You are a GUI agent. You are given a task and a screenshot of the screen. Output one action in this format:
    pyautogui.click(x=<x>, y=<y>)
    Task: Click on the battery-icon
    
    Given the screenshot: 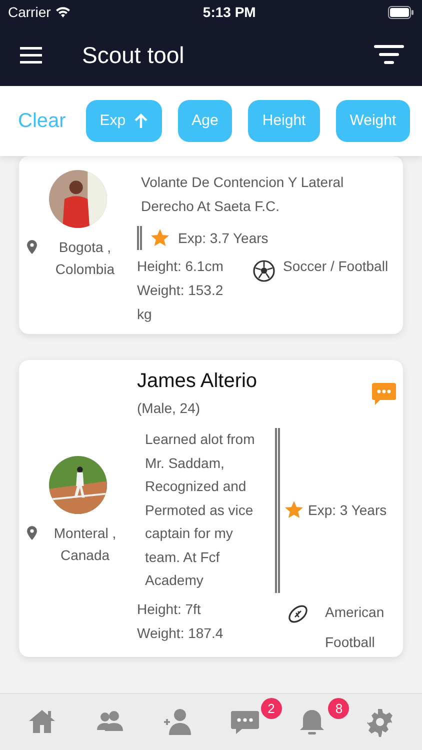 What is the action you would take?
    pyautogui.click(x=401, y=12)
    